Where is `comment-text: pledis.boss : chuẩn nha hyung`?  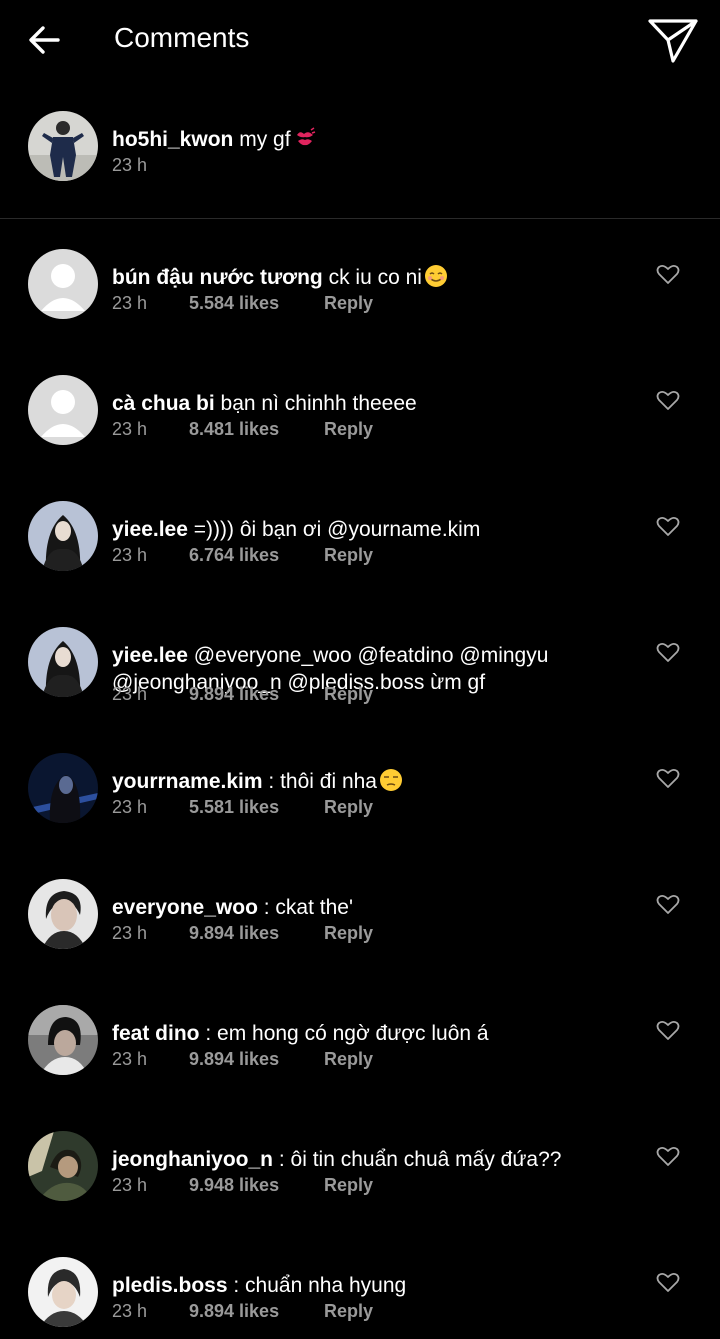
comment-text: pledis.boss : chuẩn nha hyung is located at coordinates (372, 1285).